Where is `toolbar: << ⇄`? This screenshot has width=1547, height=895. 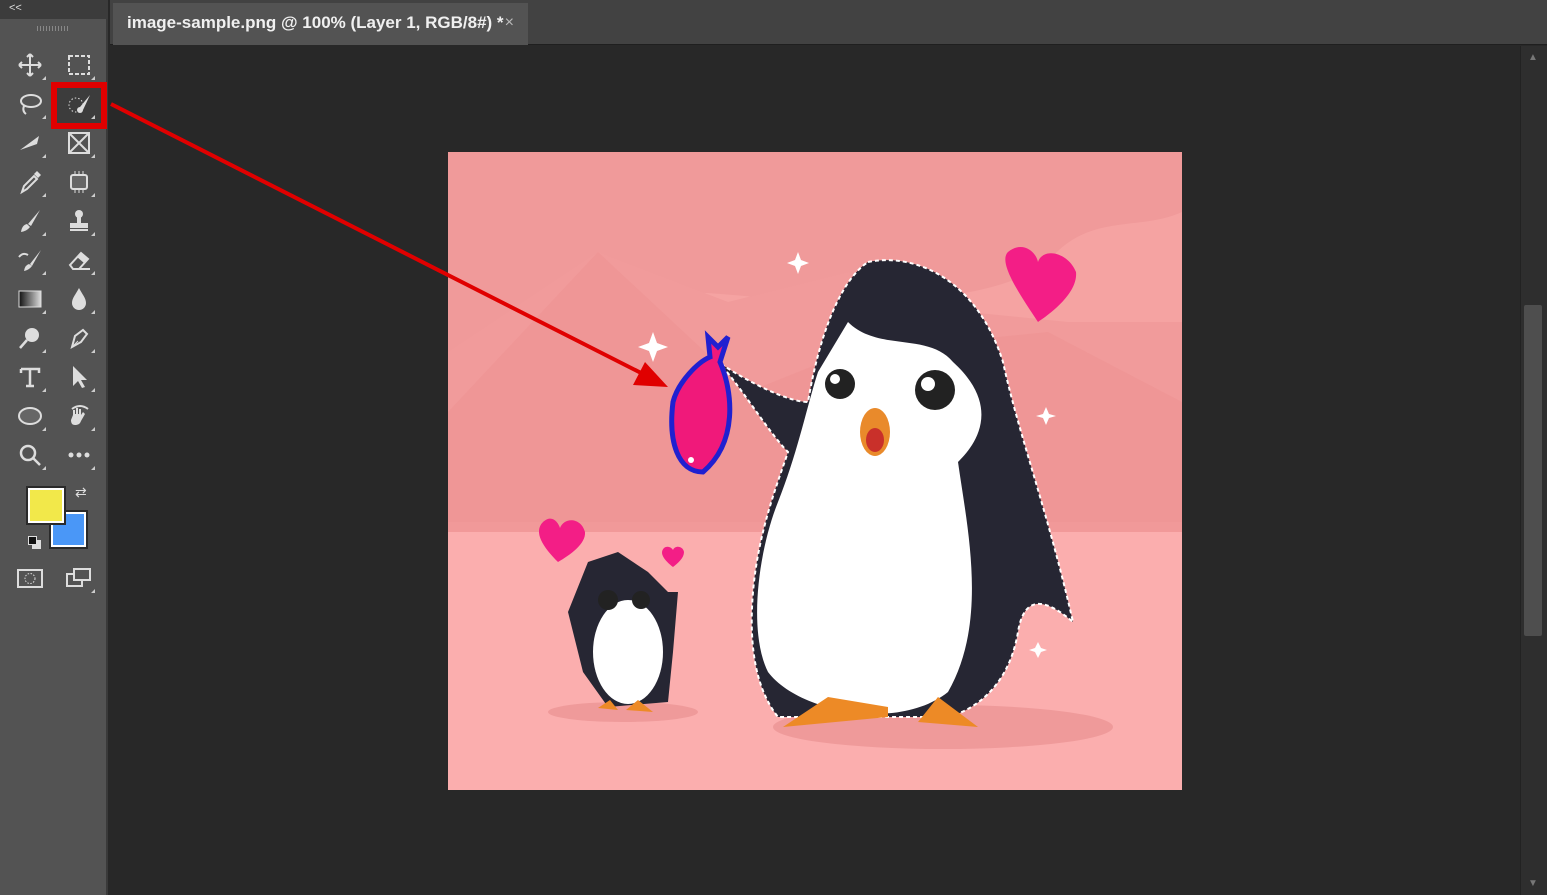 toolbar: << ⇄ is located at coordinates (54, 447).